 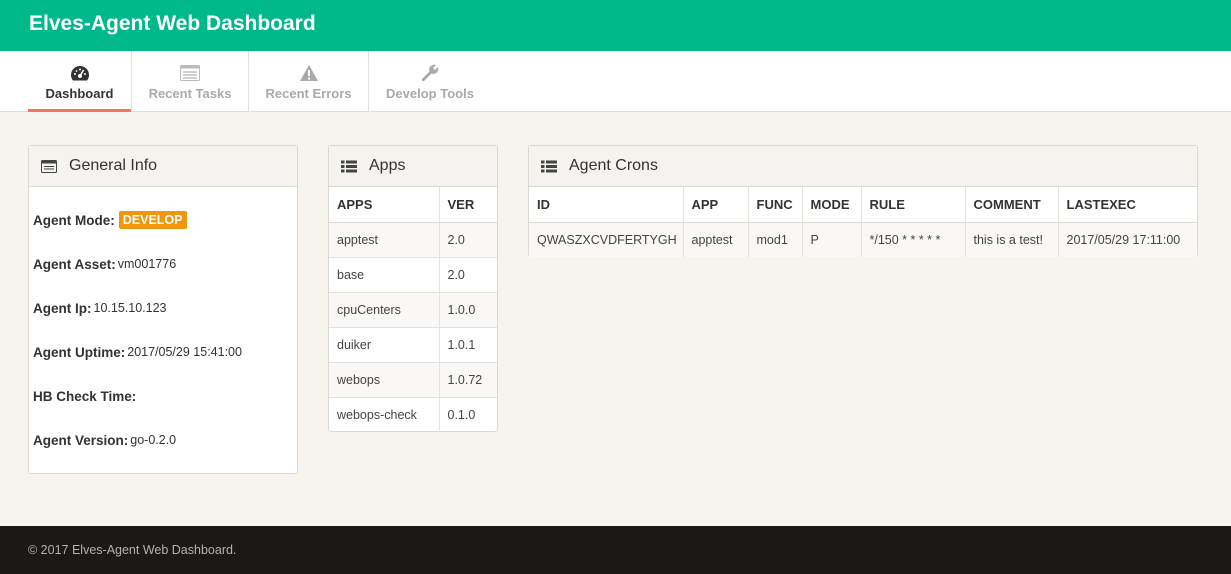 What do you see at coordinates (190, 93) in the screenshot?
I see `tab-label: Recent Tasks` at bounding box center [190, 93].